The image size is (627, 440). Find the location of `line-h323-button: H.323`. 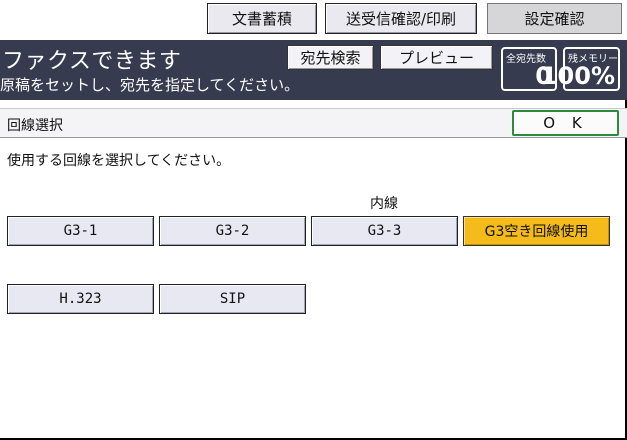

line-h323-button: H.323 is located at coordinates (80, 299).